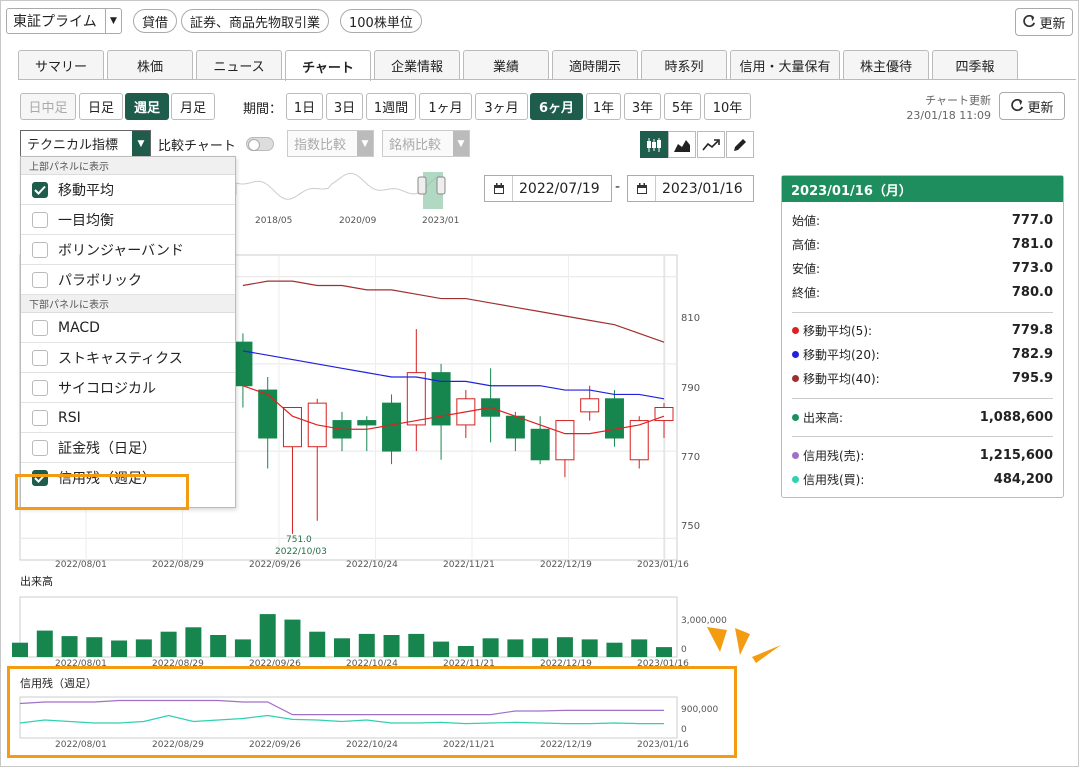 Image resolution: width=1079 pixels, height=767 pixels. What do you see at coordinates (690, 318) in the screenshot?
I see `price-tick: 810` at bounding box center [690, 318].